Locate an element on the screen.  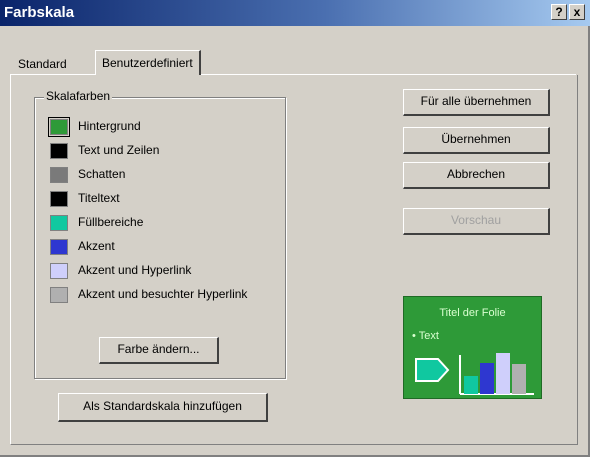
preview-arrow-shape is located at coordinates (432, 370).